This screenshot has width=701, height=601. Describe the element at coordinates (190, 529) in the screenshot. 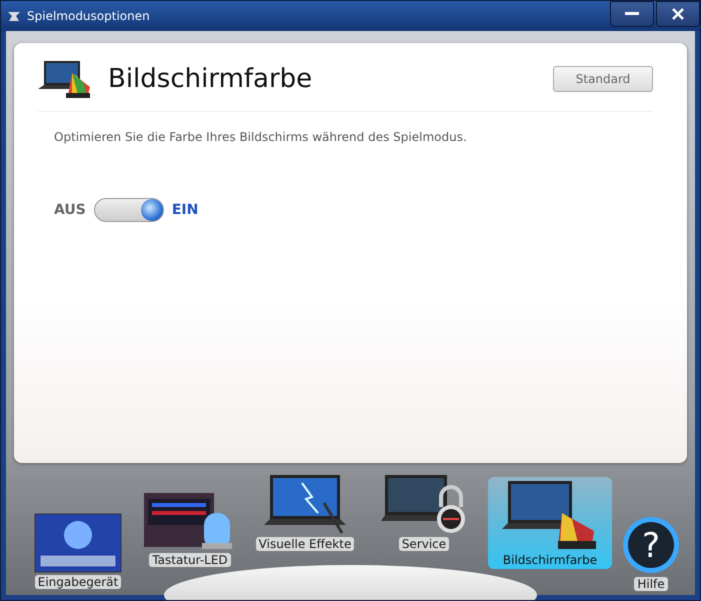

I see `nav-item: Tastatur-LED` at that location.